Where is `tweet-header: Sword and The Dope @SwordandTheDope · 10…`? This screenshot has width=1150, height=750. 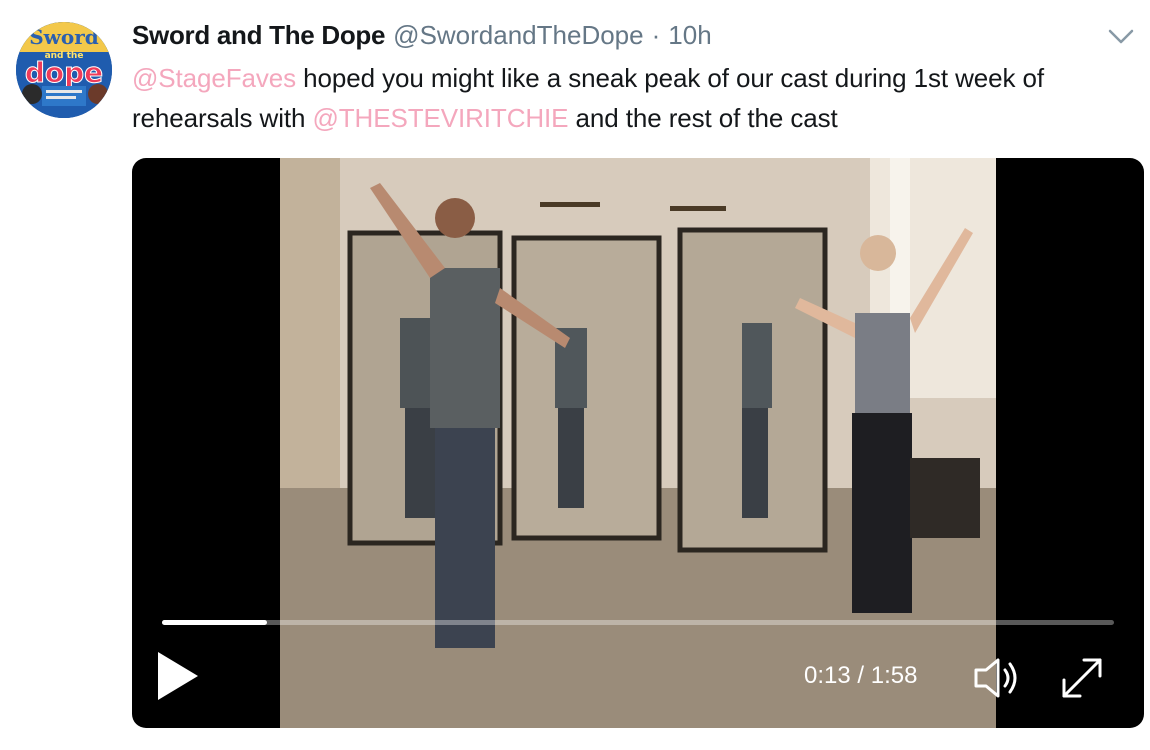 tweet-header: Sword and The Dope @SwordandTheDope · 10… is located at coordinates (606, 37).